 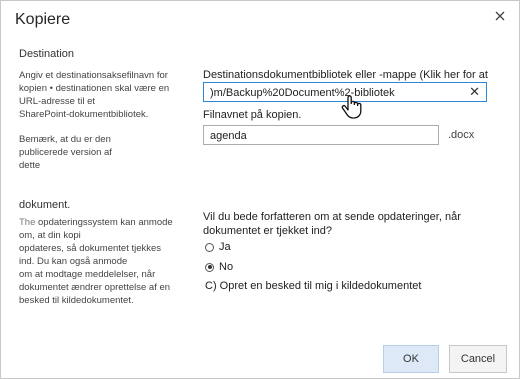 What do you see at coordinates (252, 115) in the screenshot?
I see `filename-label: Filnavnet på kopien.` at bounding box center [252, 115].